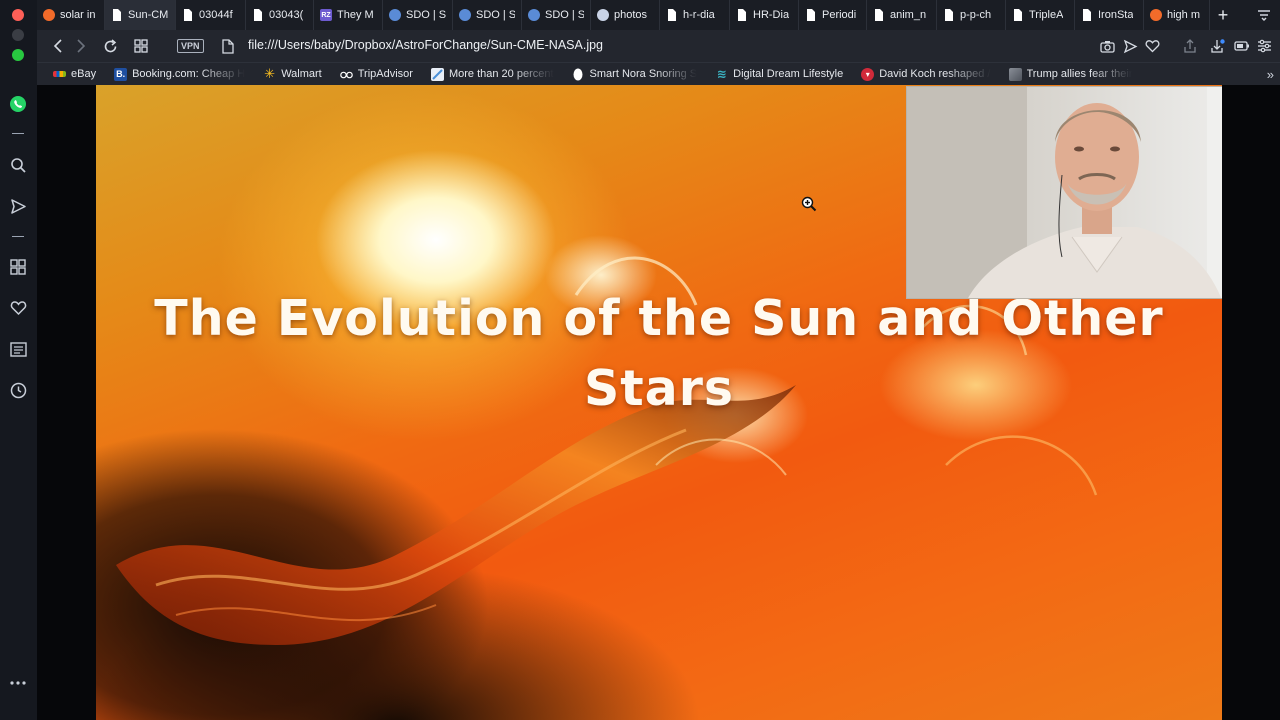 The image size is (1280, 720). I want to click on tab: p-p-ch, so click(971, 15).